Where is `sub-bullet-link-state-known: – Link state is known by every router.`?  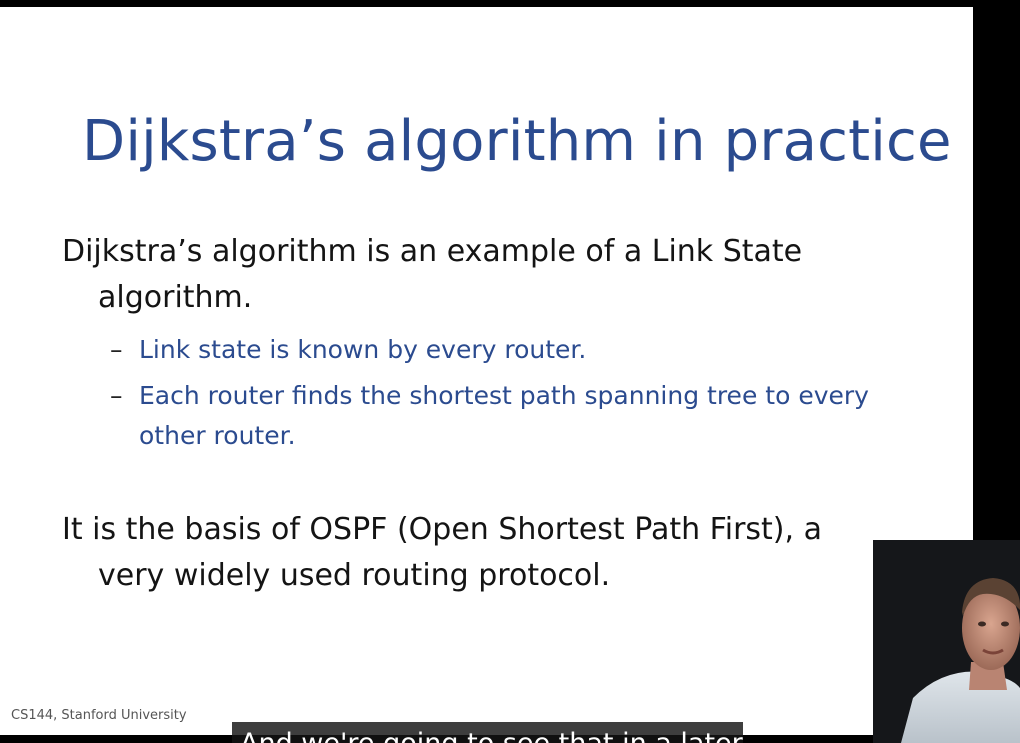
sub-bullet-link-state-known: – Link state is known by every router. is located at coordinates (489, 350).